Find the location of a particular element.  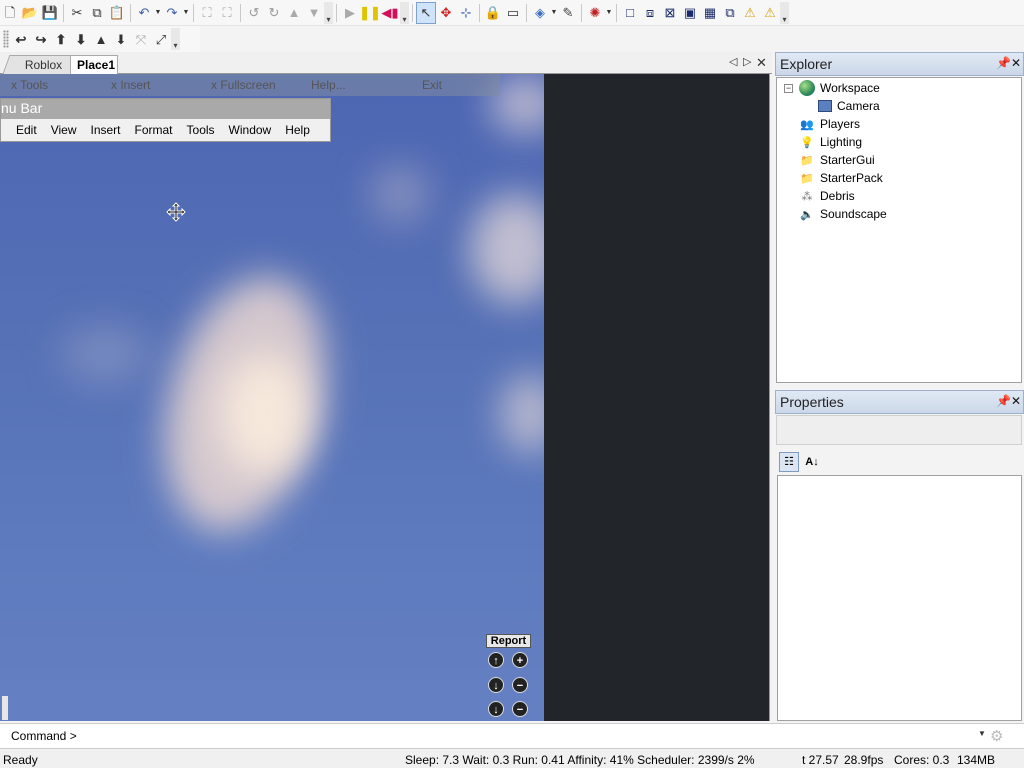

gui-tools-button: x Tools is located at coordinates (29, 85).